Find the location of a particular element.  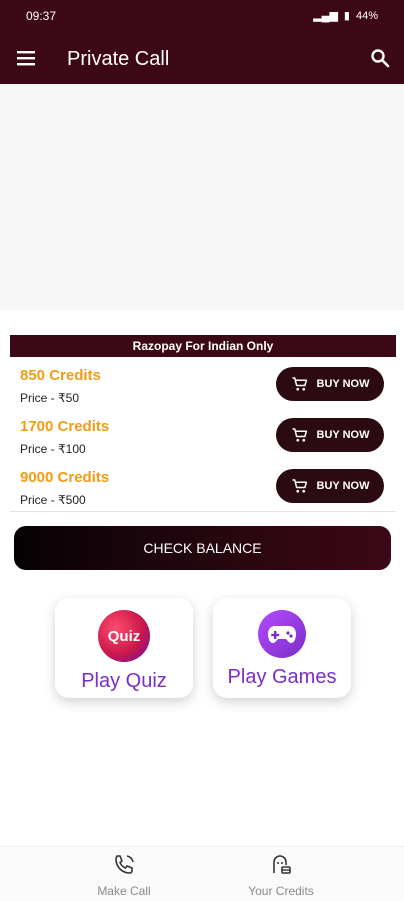

play-games-card: Play Games is located at coordinates (282, 648).